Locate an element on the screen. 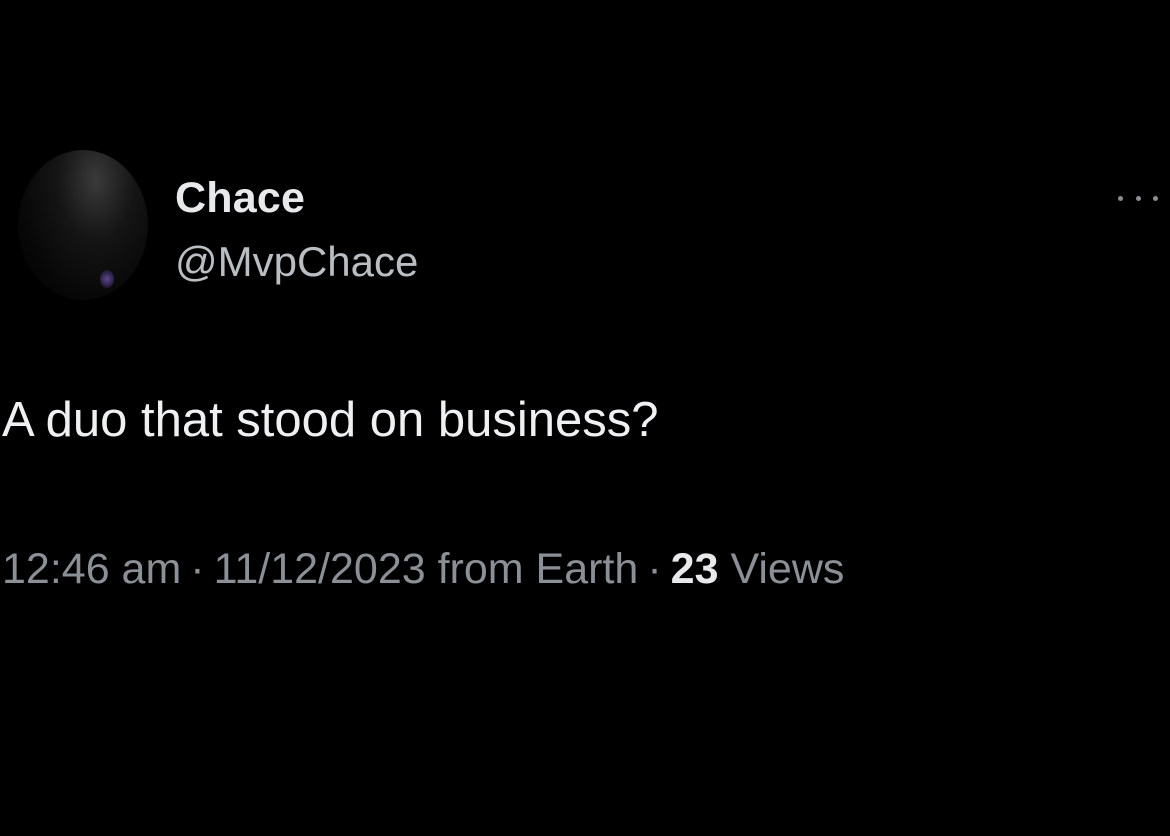 The height and width of the screenshot is (836, 1170). more-options-icon is located at coordinates (1138, 198).